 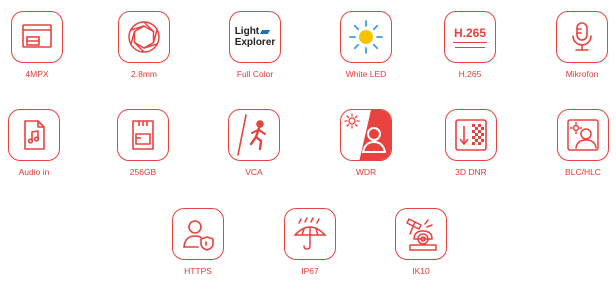 I want to click on feature-label: 4MPX, so click(x=37, y=74).